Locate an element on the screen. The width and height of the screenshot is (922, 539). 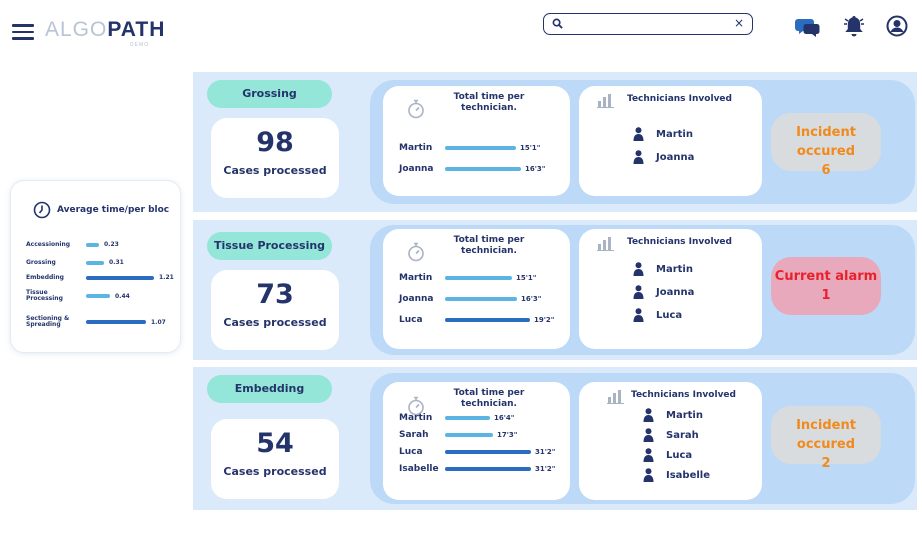
technician-item: Joanna is located at coordinates (663, 157).